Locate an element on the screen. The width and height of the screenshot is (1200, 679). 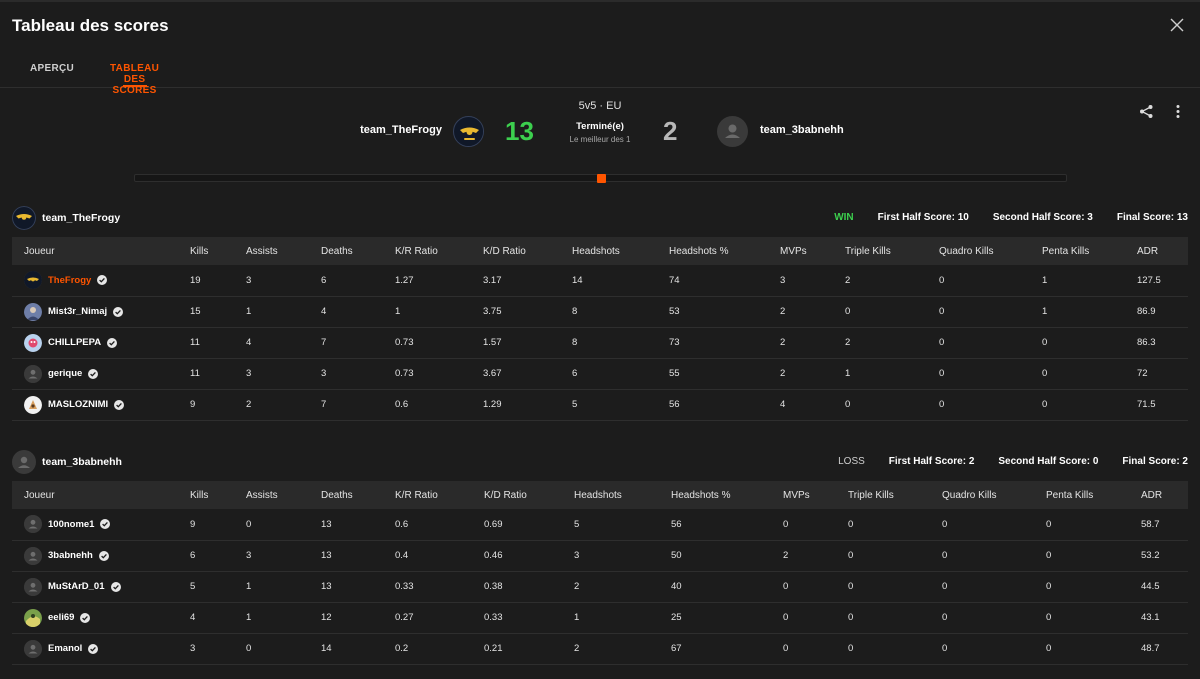
player-link: CHILLPEPA is located at coordinates (101, 342).